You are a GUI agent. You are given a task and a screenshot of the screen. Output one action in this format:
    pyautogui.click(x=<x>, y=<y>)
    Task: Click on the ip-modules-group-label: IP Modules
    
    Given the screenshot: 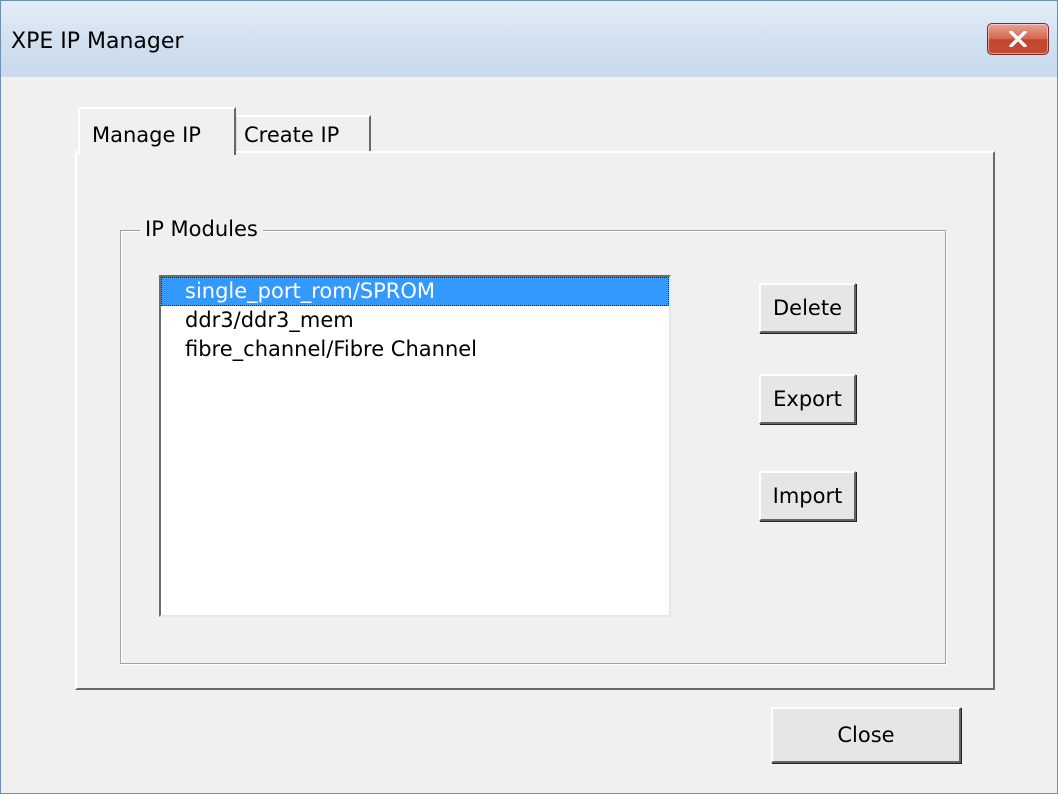 What is the action you would take?
    pyautogui.click(x=201, y=229)
    